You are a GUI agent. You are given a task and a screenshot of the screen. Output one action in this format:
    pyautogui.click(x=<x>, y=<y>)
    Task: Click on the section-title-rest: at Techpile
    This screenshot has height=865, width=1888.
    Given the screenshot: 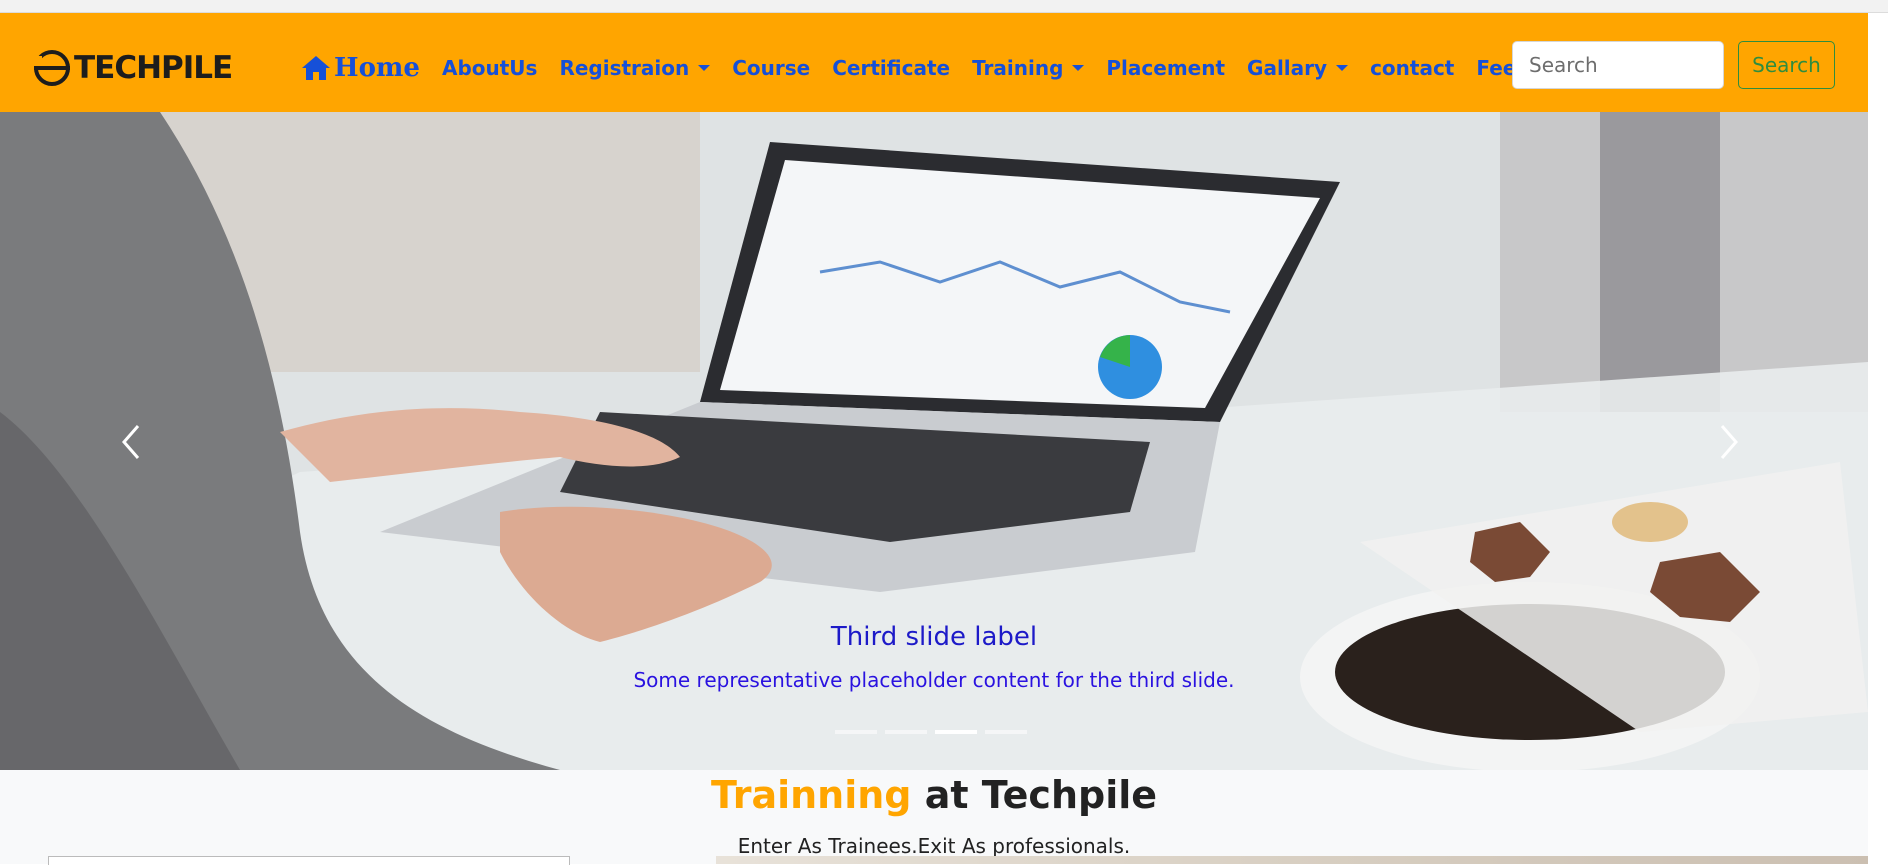 What is the action you would take?
    pyautogui.click(x=1041, y=795)
    